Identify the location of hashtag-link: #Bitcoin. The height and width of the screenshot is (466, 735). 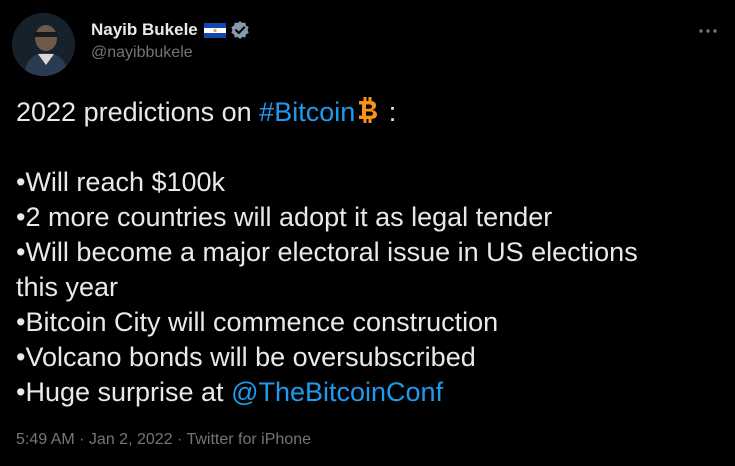
(307, 112).